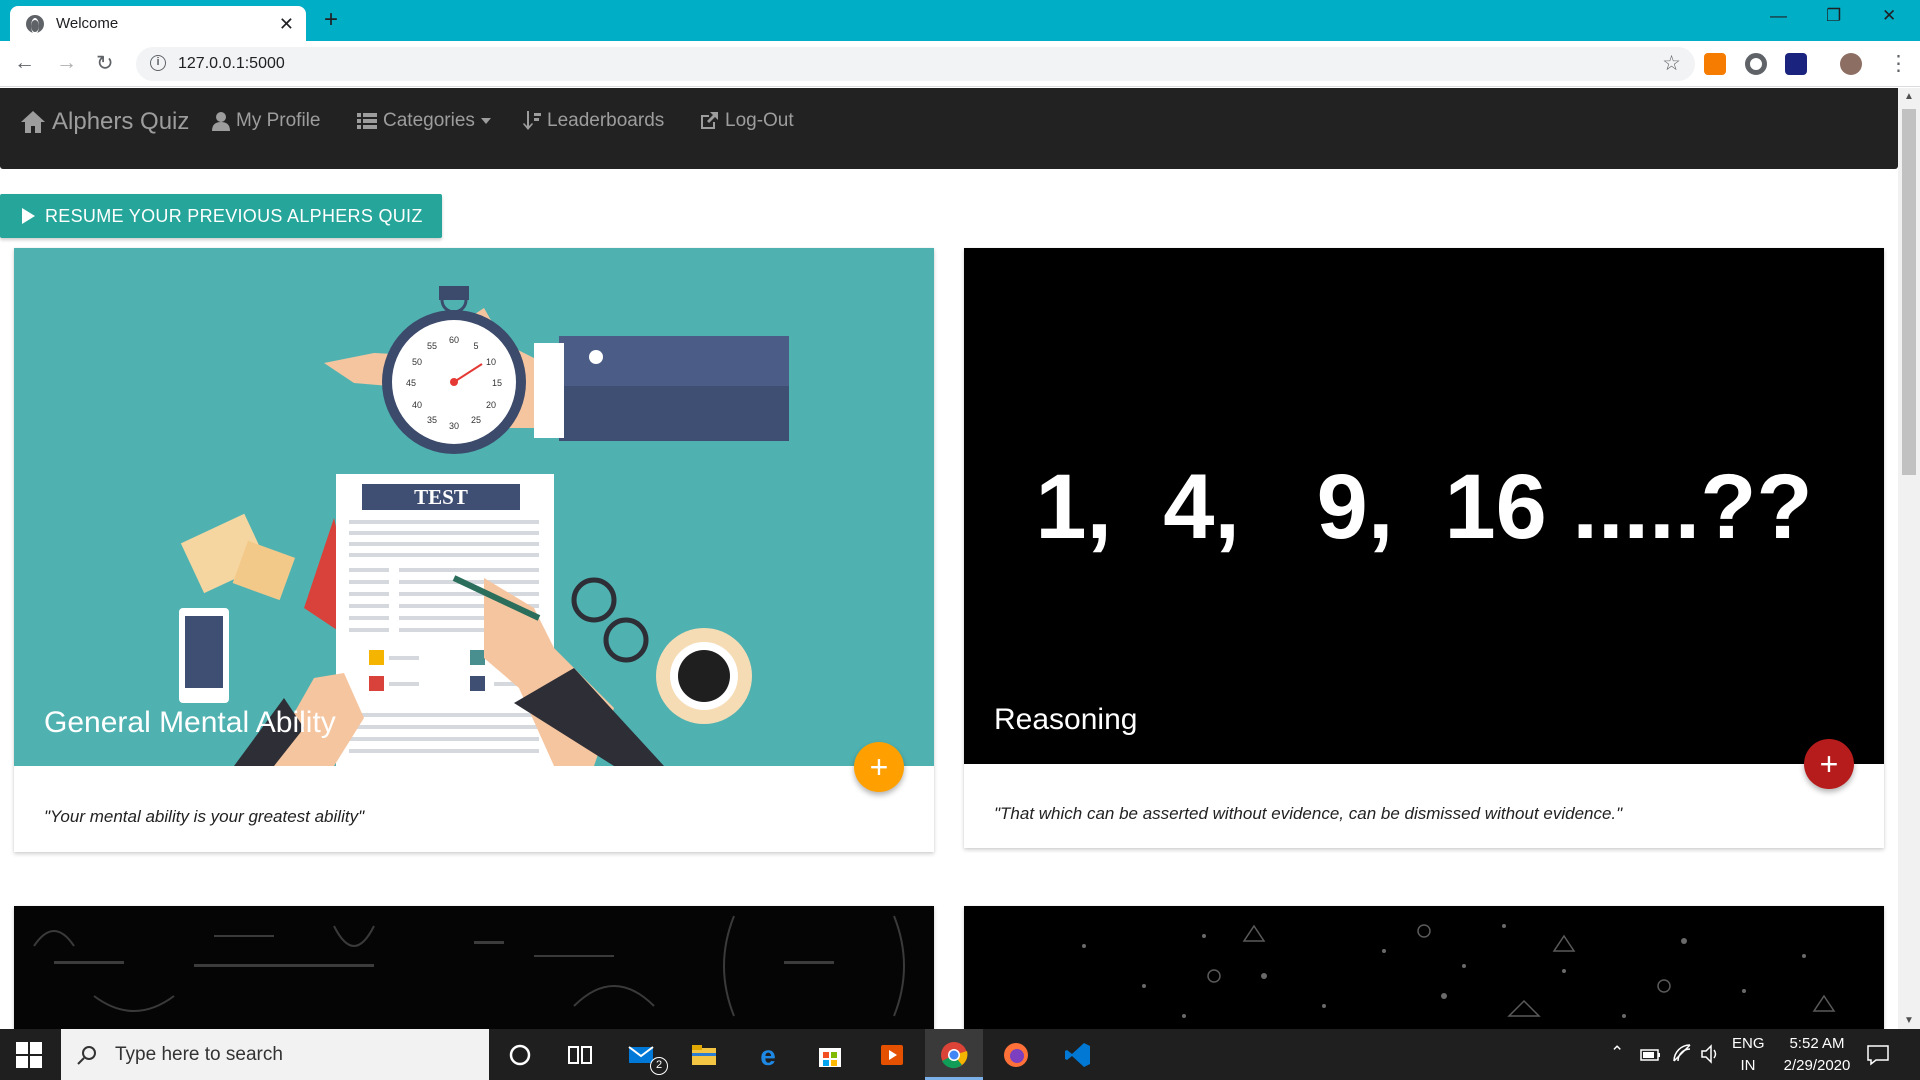 This screenshot has height=1080, width=1920. Describe the element at coordinates (1796, 64) in the screenshot. I see `extension-screen-icon` at that location.